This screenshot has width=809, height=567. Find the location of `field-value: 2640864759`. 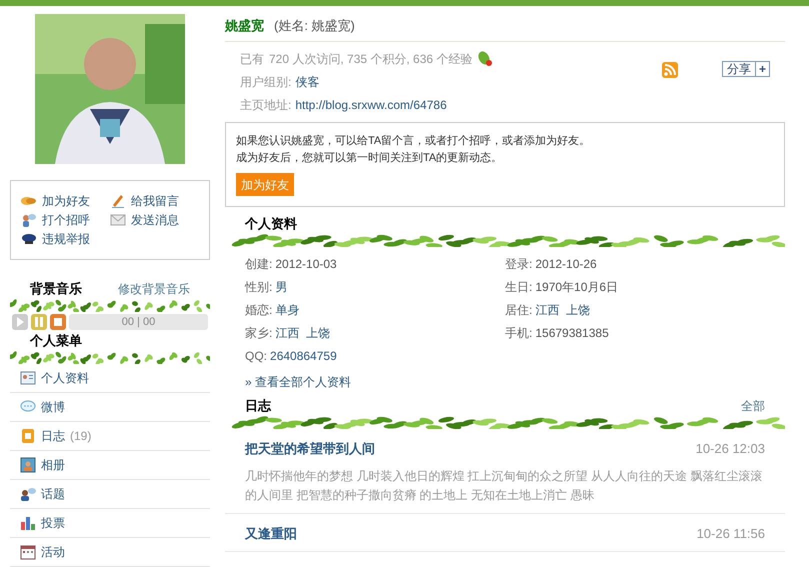

field-value: 2640864759 is located at coordinates (303, 356).